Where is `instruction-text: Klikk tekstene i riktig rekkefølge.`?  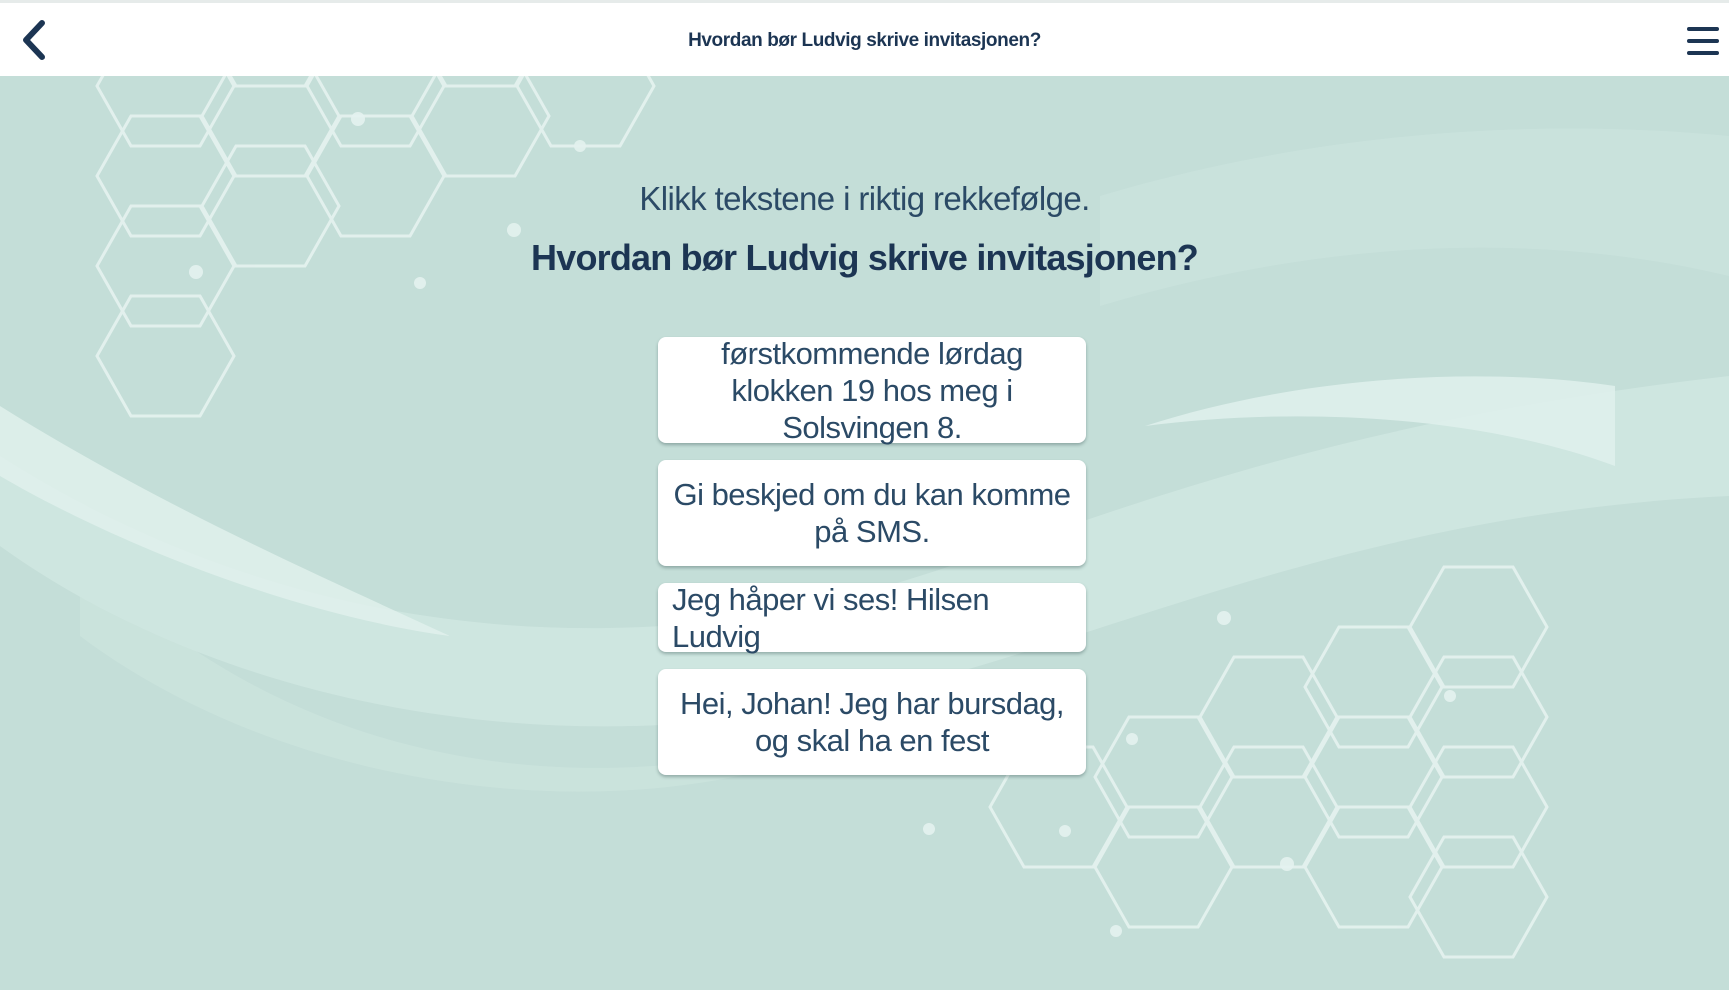
instruction-text: Klikk tekstene i riktig rekkefølge. is located at coordinates (864, 198).